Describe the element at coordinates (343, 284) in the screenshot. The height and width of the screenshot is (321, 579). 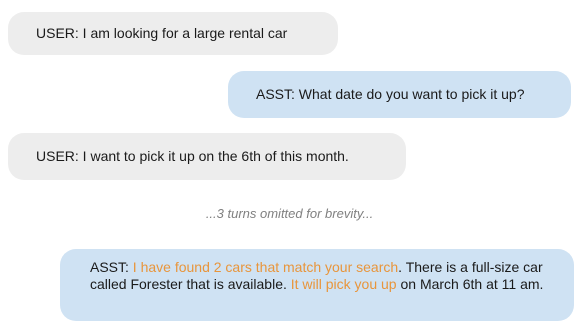
I see `highlighted-phrase-pickup: It will pick you up` at that location.